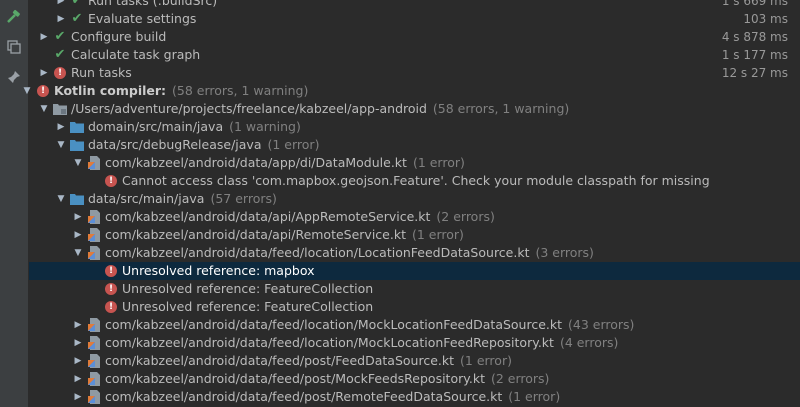 The image size is (800, 407). I want to click on row-title: Kotlin compiler:, so click(110, 90).